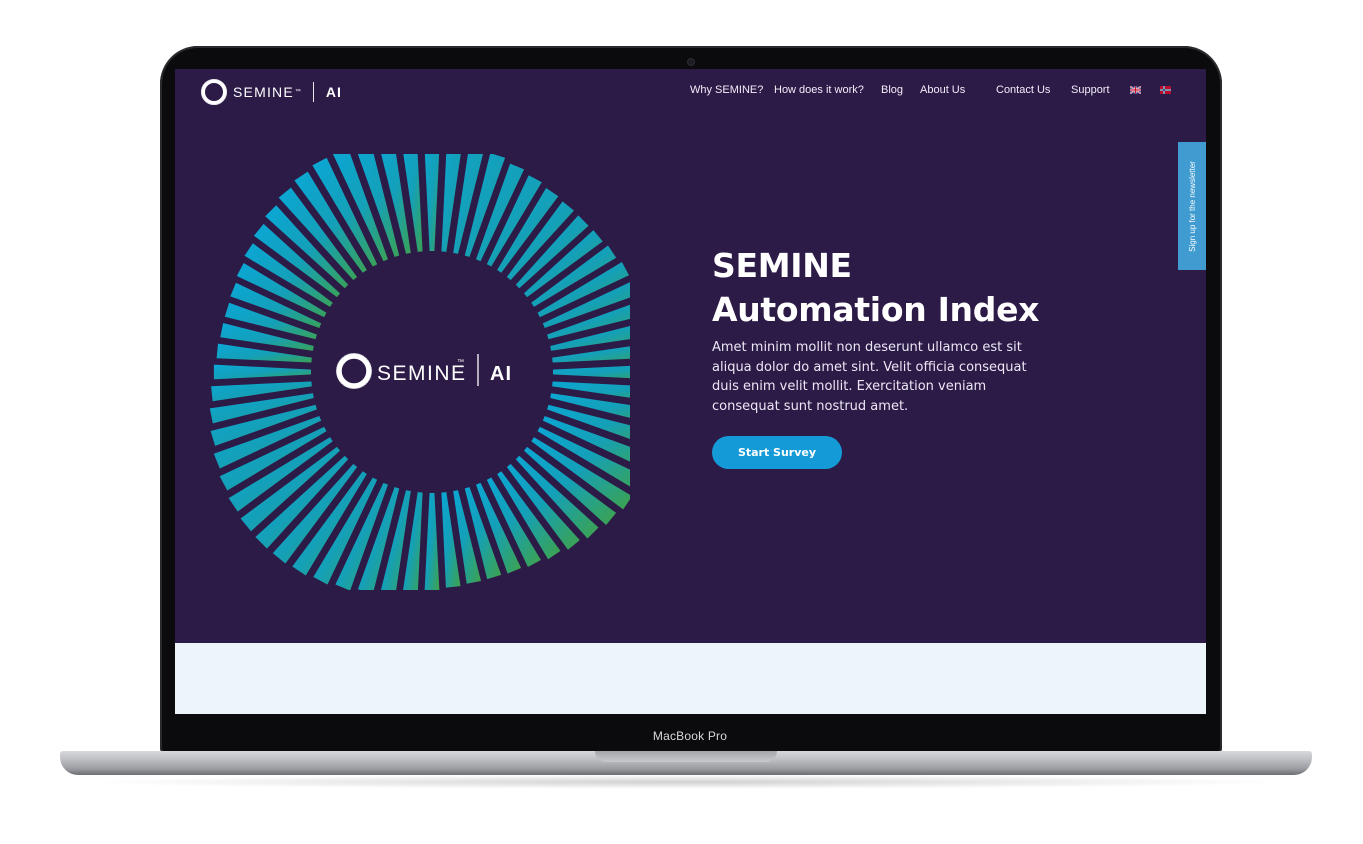  I want to click on start-survey-button: Start Survey, so click(777, 452).